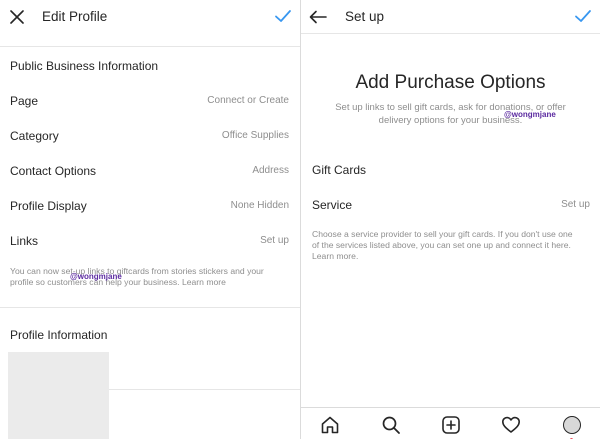  I want to click on row-value: Address, so click(270, 170).